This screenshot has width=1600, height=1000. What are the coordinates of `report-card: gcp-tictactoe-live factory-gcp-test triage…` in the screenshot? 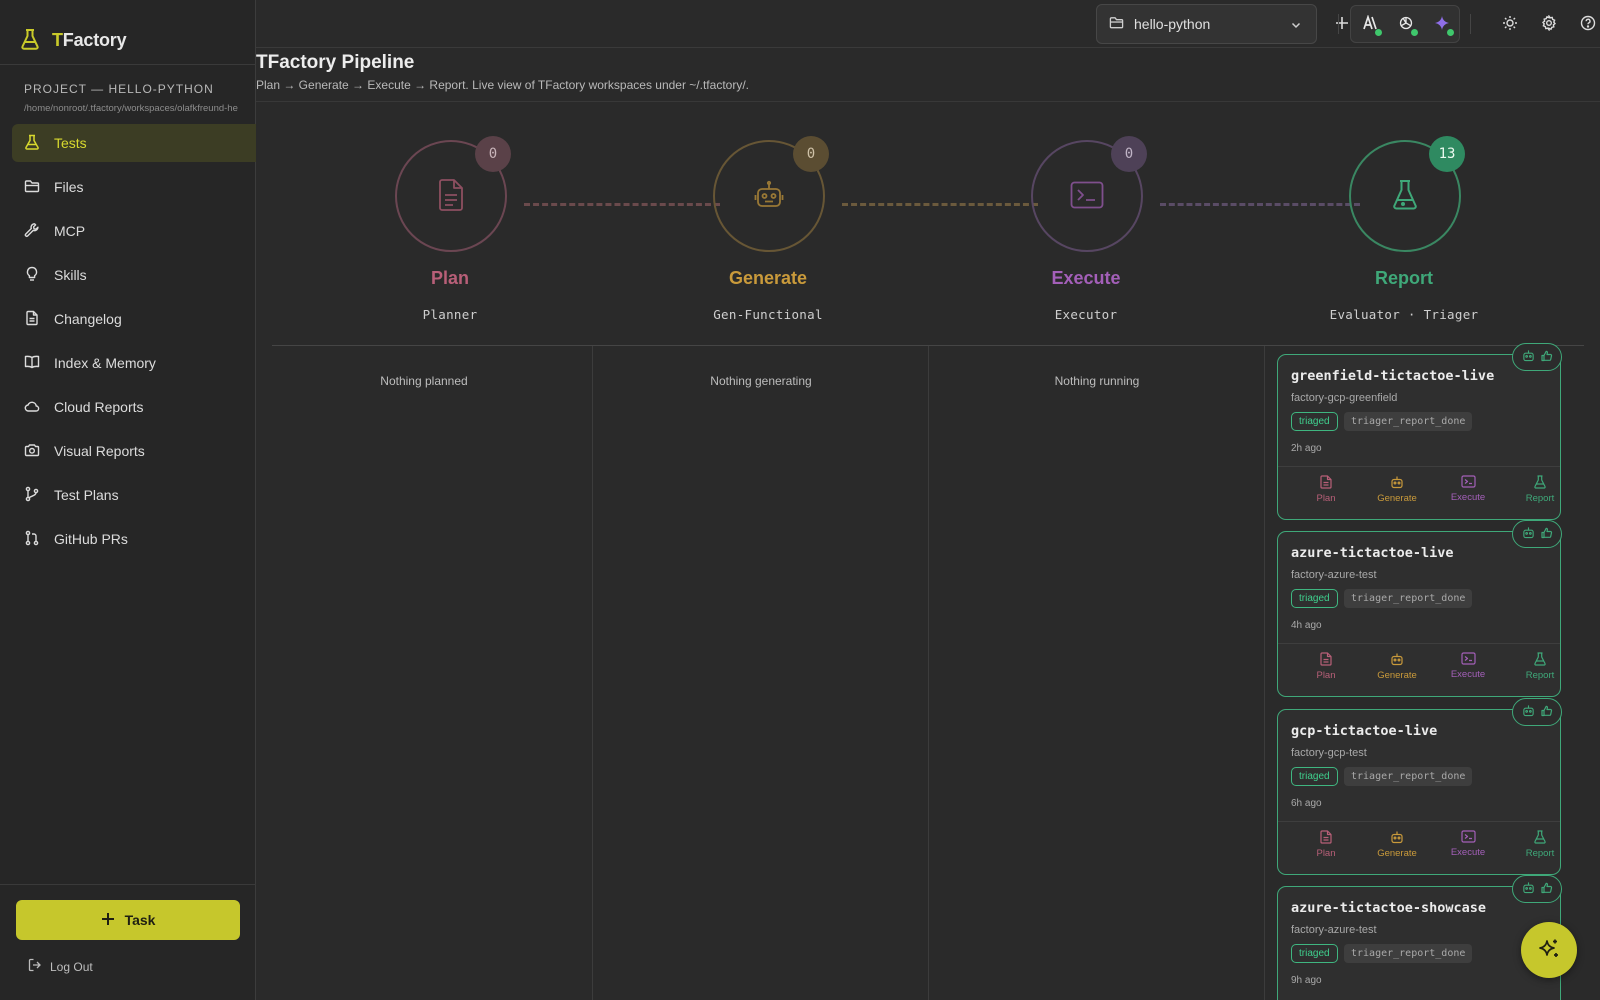 It's located at (1419, 786).